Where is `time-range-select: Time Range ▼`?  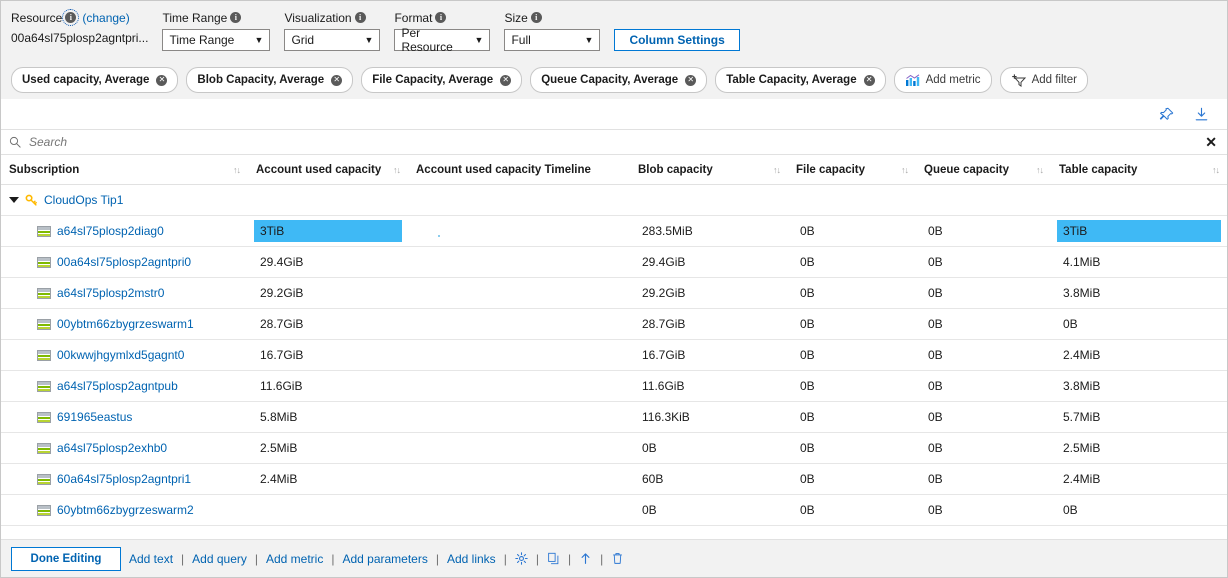
time-range-select: Time Range ▼ is located at coordinates (216, 40).